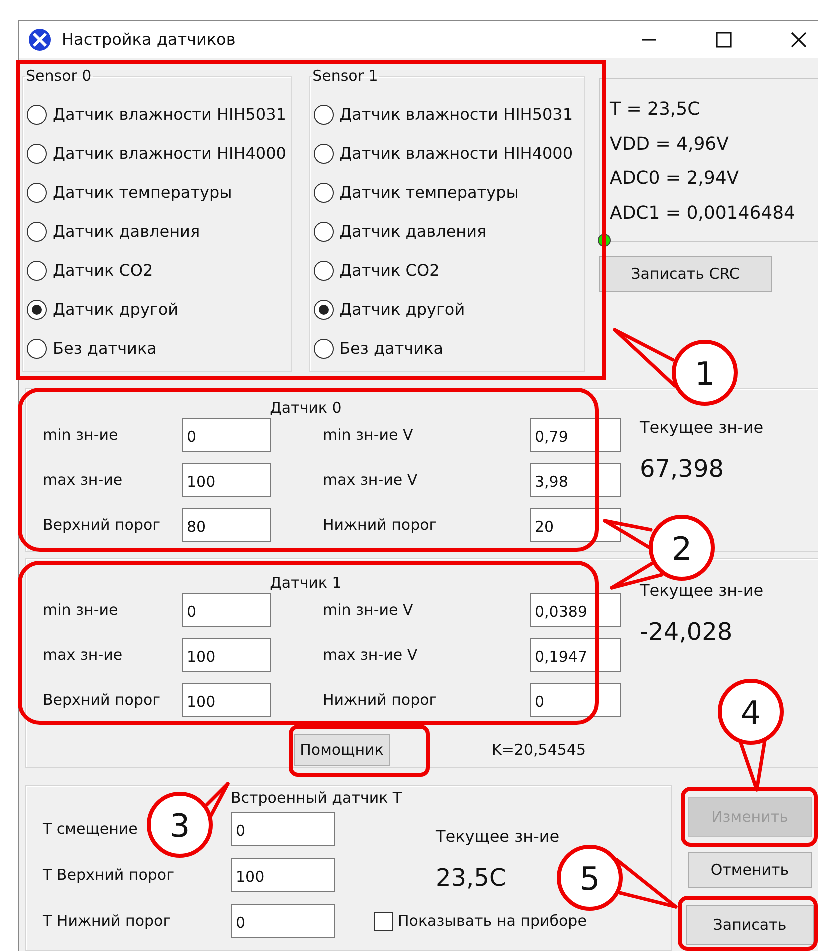  What do you see at coordinates (656, 110) in the screenshot?
I see `reading-text: T = 23,5C` at bounding box center [656, 110].